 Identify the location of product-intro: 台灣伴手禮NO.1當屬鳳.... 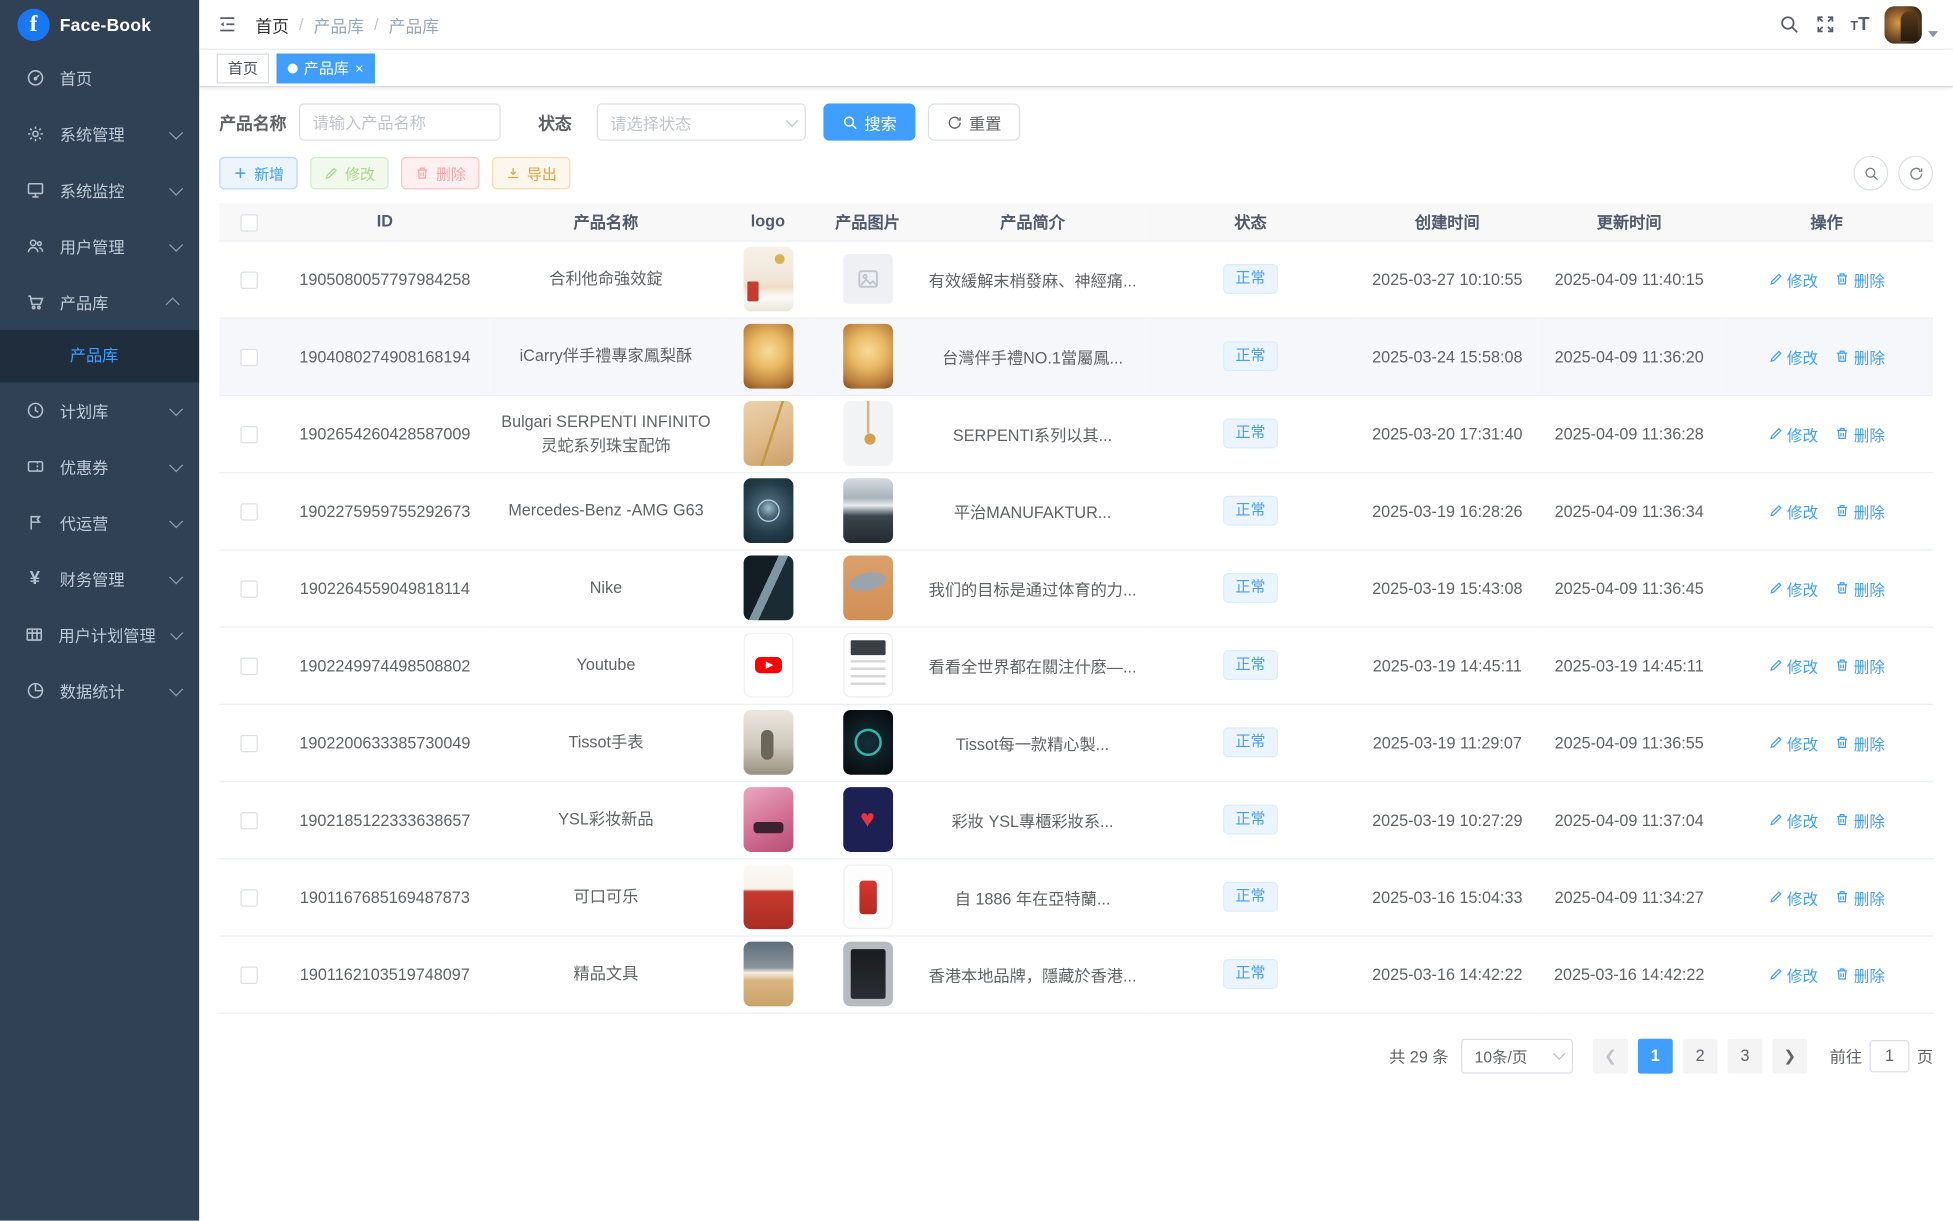
(1032, 356).